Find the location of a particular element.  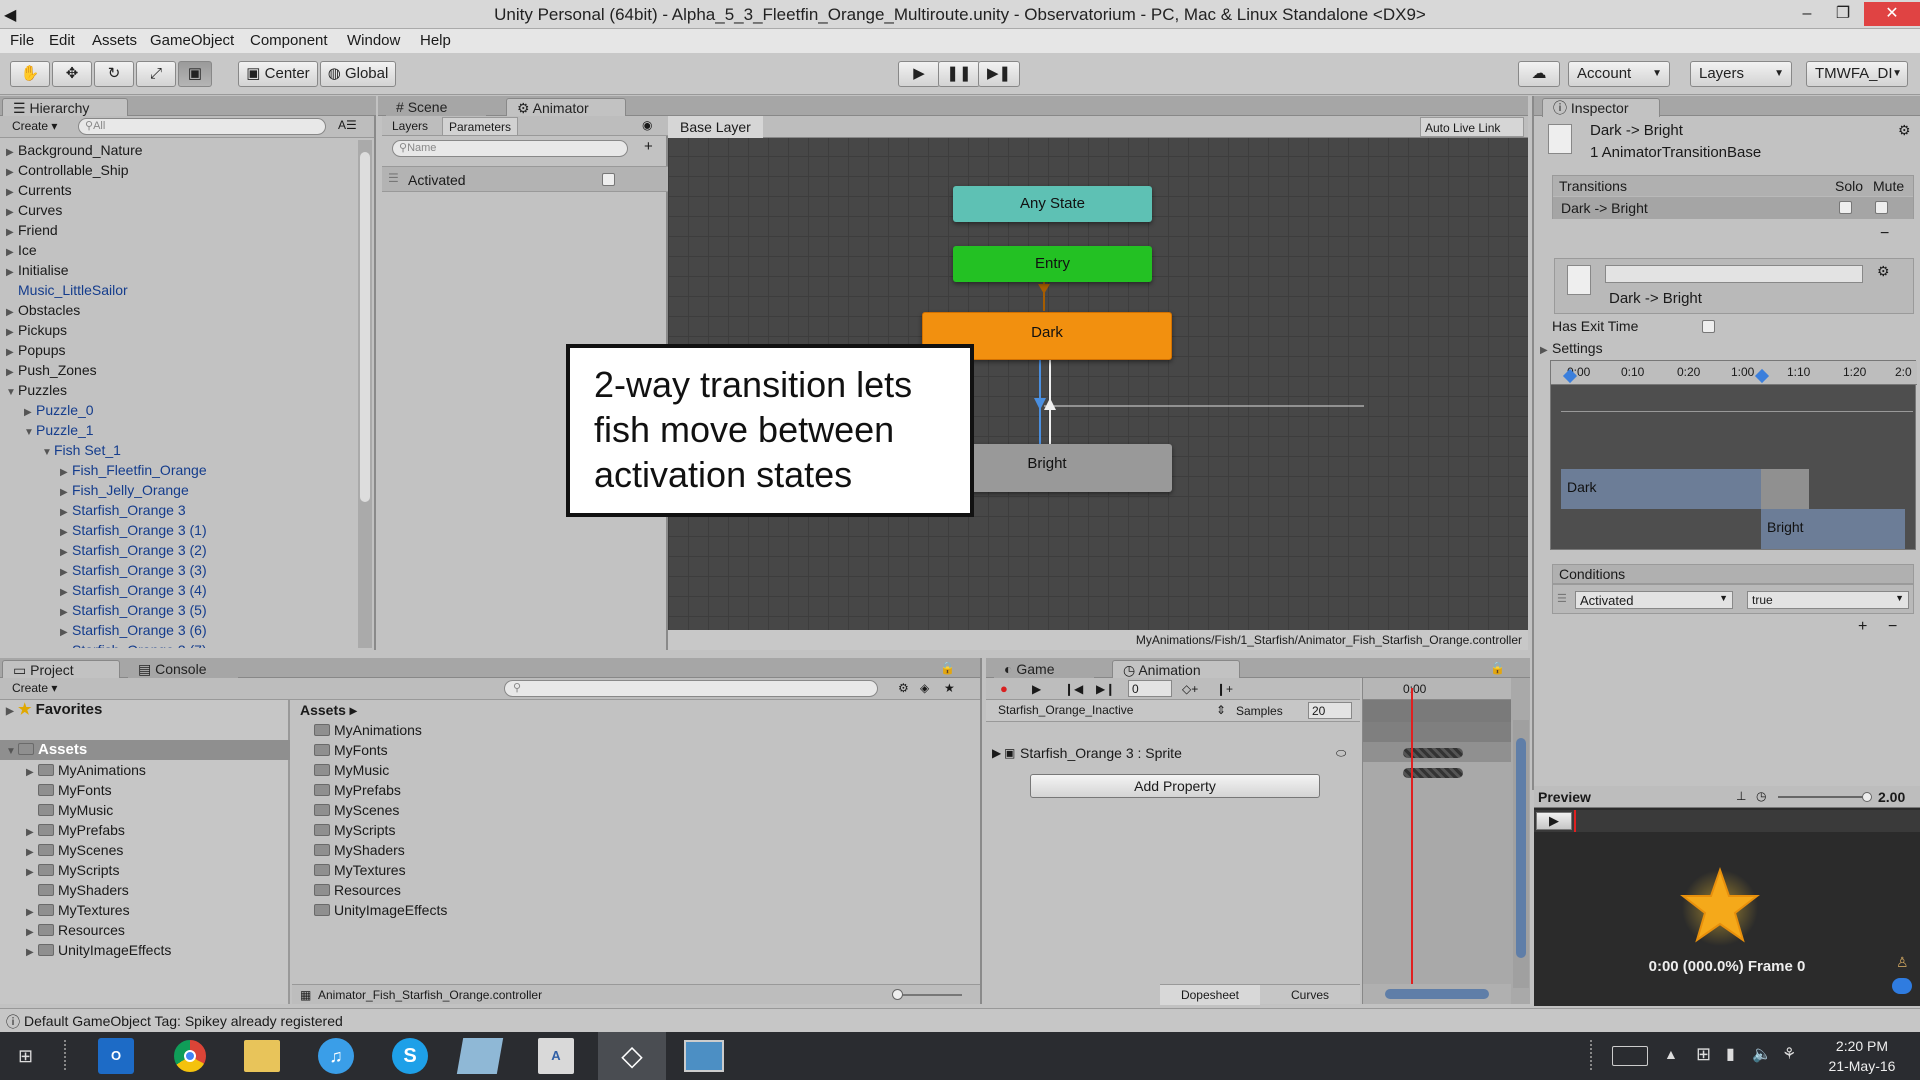

dopesheet-area: 0:00 is located at coordinates (1446, 841).